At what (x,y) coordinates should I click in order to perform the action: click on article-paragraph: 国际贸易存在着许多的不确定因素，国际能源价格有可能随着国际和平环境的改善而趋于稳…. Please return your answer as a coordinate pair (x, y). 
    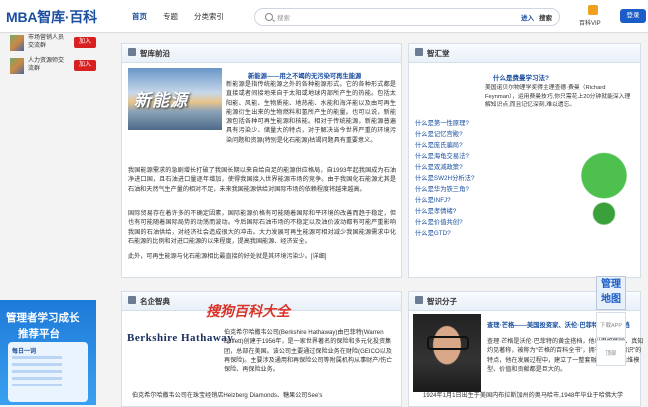
    Looking at the image, I should click on (262, 227).